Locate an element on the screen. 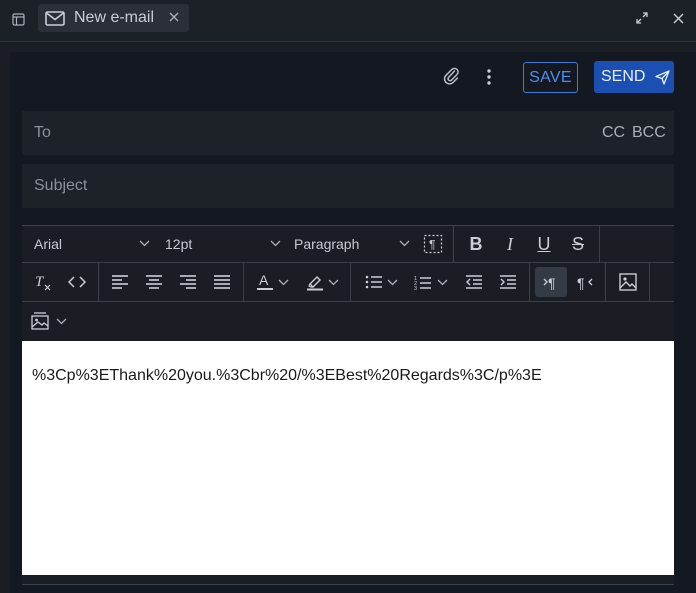 This screenshot has height=593, width=696. insert-image-icon is located at coordinates (628, 282).